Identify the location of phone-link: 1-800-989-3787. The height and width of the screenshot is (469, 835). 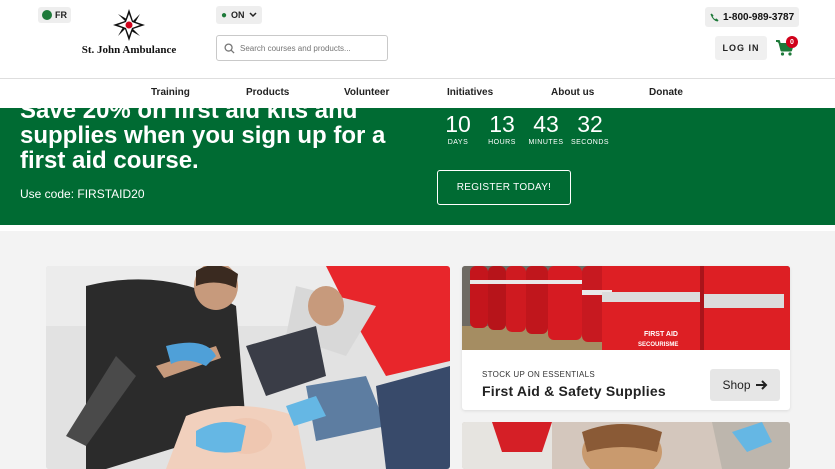
(752, 17).